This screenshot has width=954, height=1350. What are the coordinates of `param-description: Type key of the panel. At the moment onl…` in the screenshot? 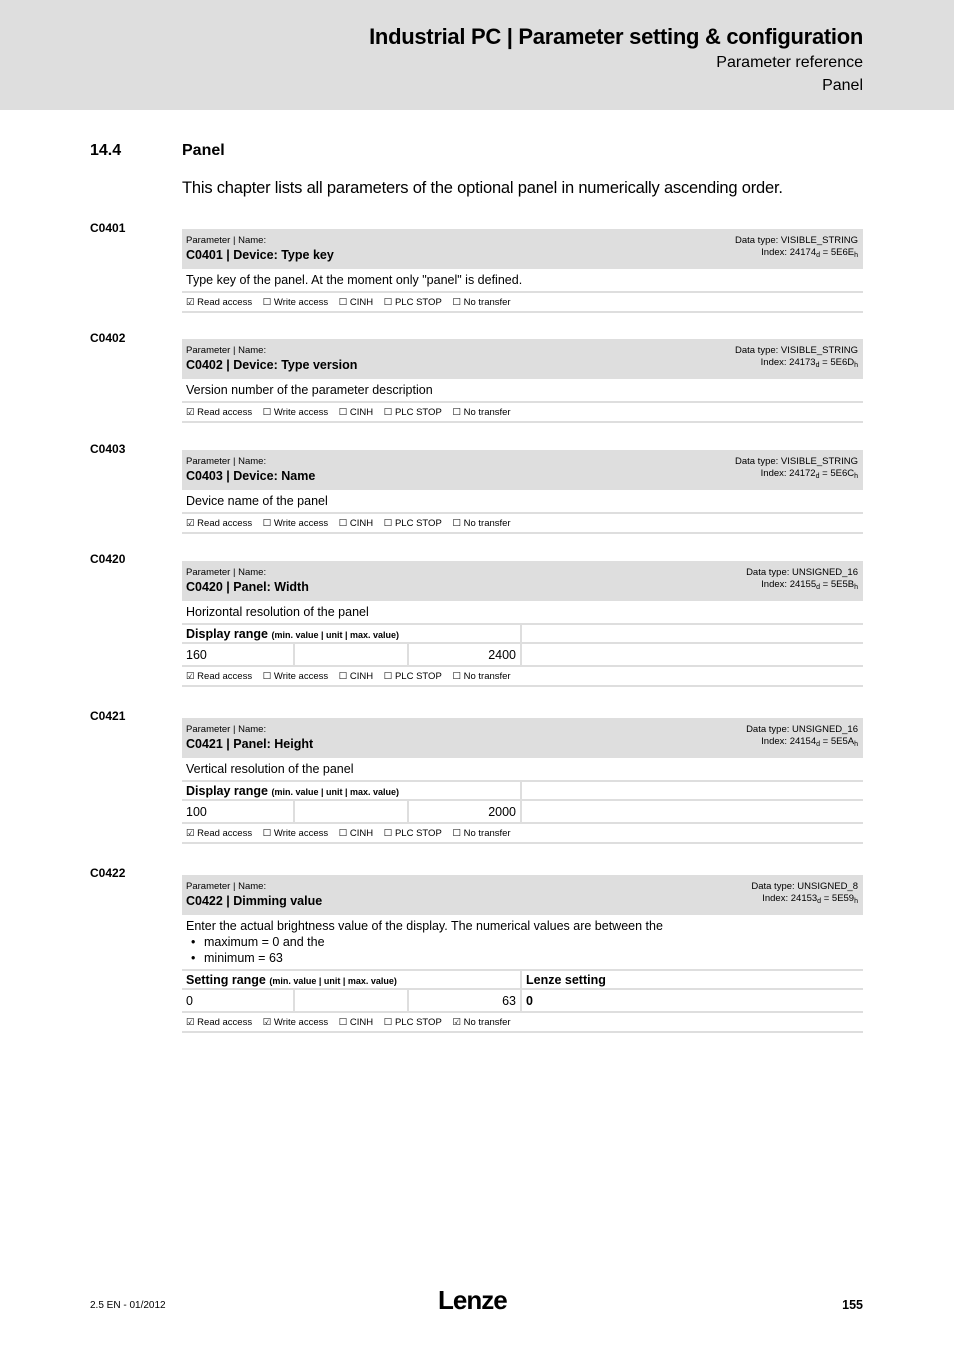 It's located at (522, 281).